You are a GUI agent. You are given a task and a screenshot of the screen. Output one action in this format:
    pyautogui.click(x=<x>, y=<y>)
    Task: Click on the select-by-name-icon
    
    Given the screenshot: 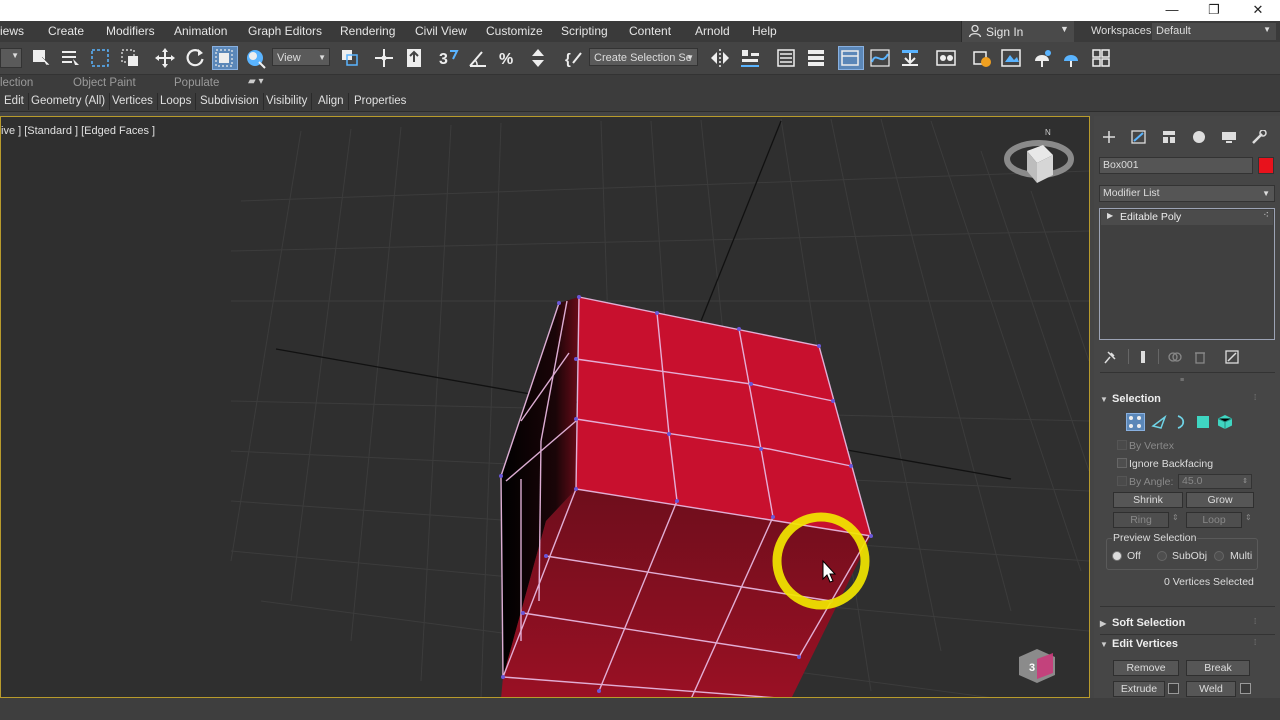 What is the action you would take?
    pyautogui.click(x=70, y=58)
    